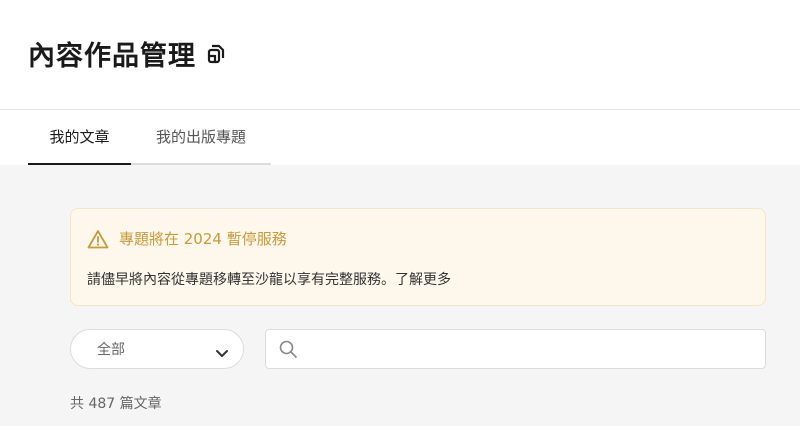 The height and width of the screenshot is (426, 800). What do you see at coordinates (217, 54) in the screenshot?
I see `copy-icon` at bounding box center [217, 54].